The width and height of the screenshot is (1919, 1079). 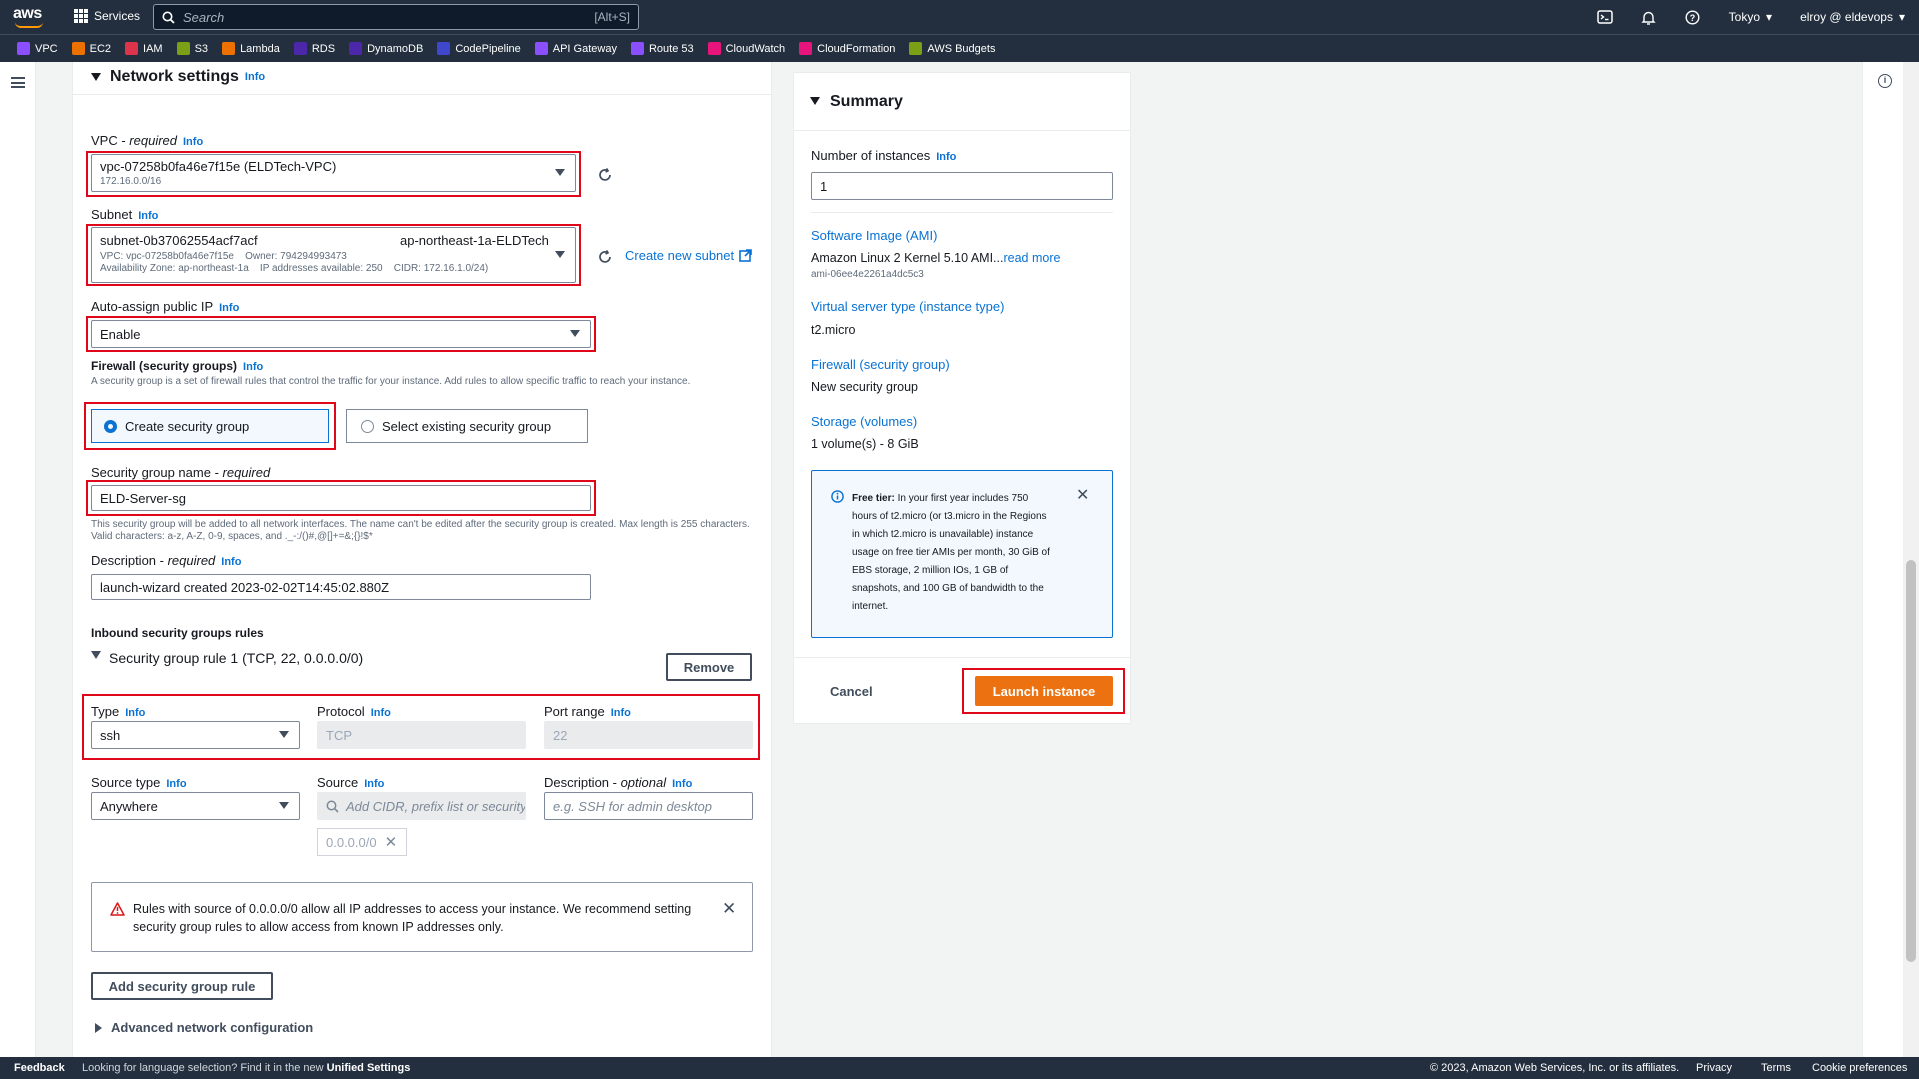 I want to click on subnet-name: ap-northeast-1a-ELDTech, so click(x=474, y=240).